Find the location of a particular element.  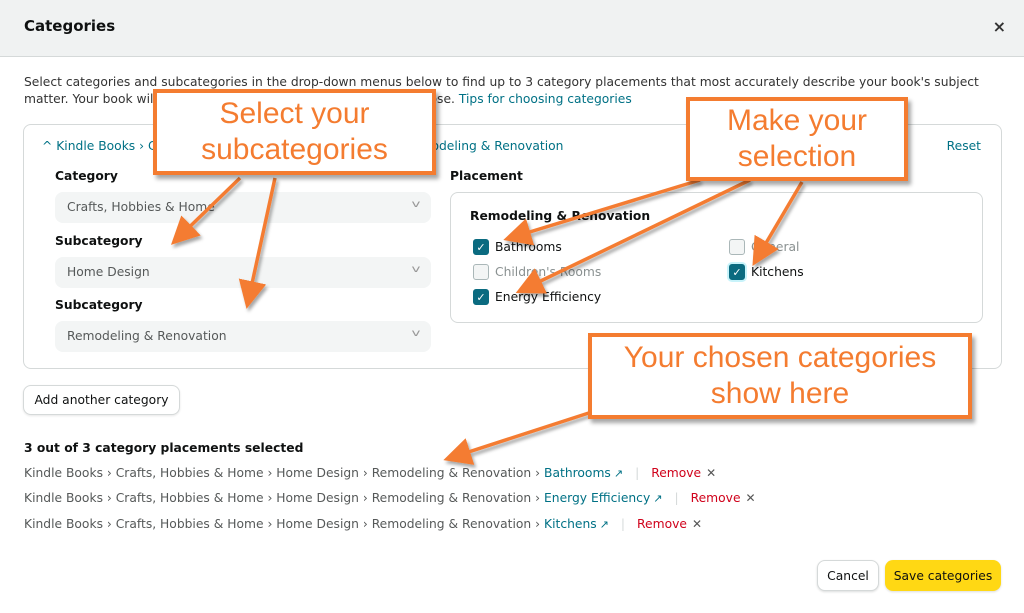

checkbox-energy-efficiency: ✓ Energy Efficiency is located at coordinates (537, 297).